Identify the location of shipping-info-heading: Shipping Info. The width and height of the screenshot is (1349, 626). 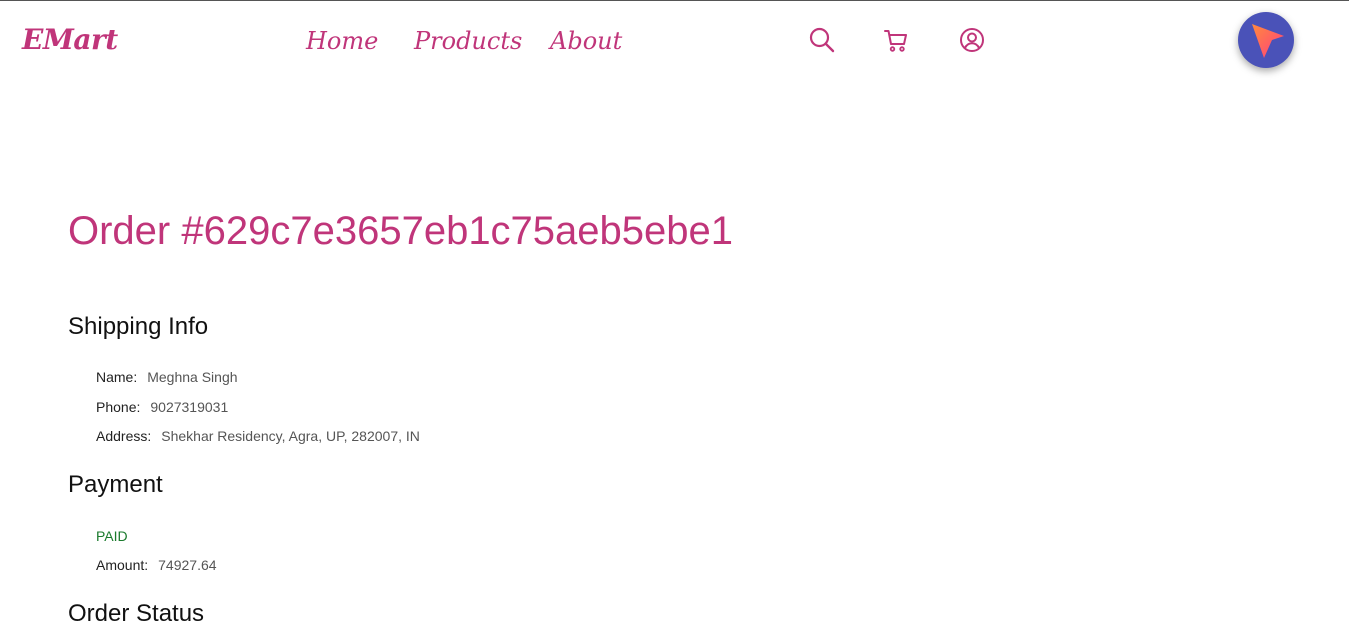
(138, 326).